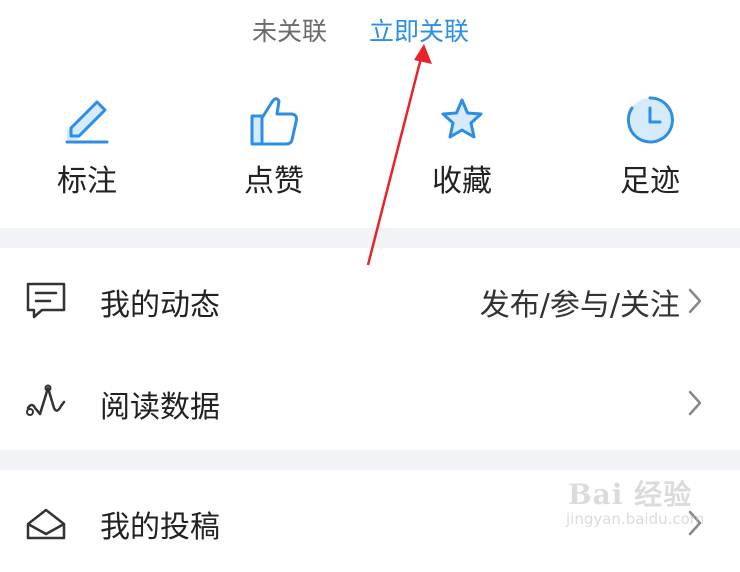 This screenshot has width=740, height=572. I want to click on quick-action-label: 收藏, so click(462, 181).